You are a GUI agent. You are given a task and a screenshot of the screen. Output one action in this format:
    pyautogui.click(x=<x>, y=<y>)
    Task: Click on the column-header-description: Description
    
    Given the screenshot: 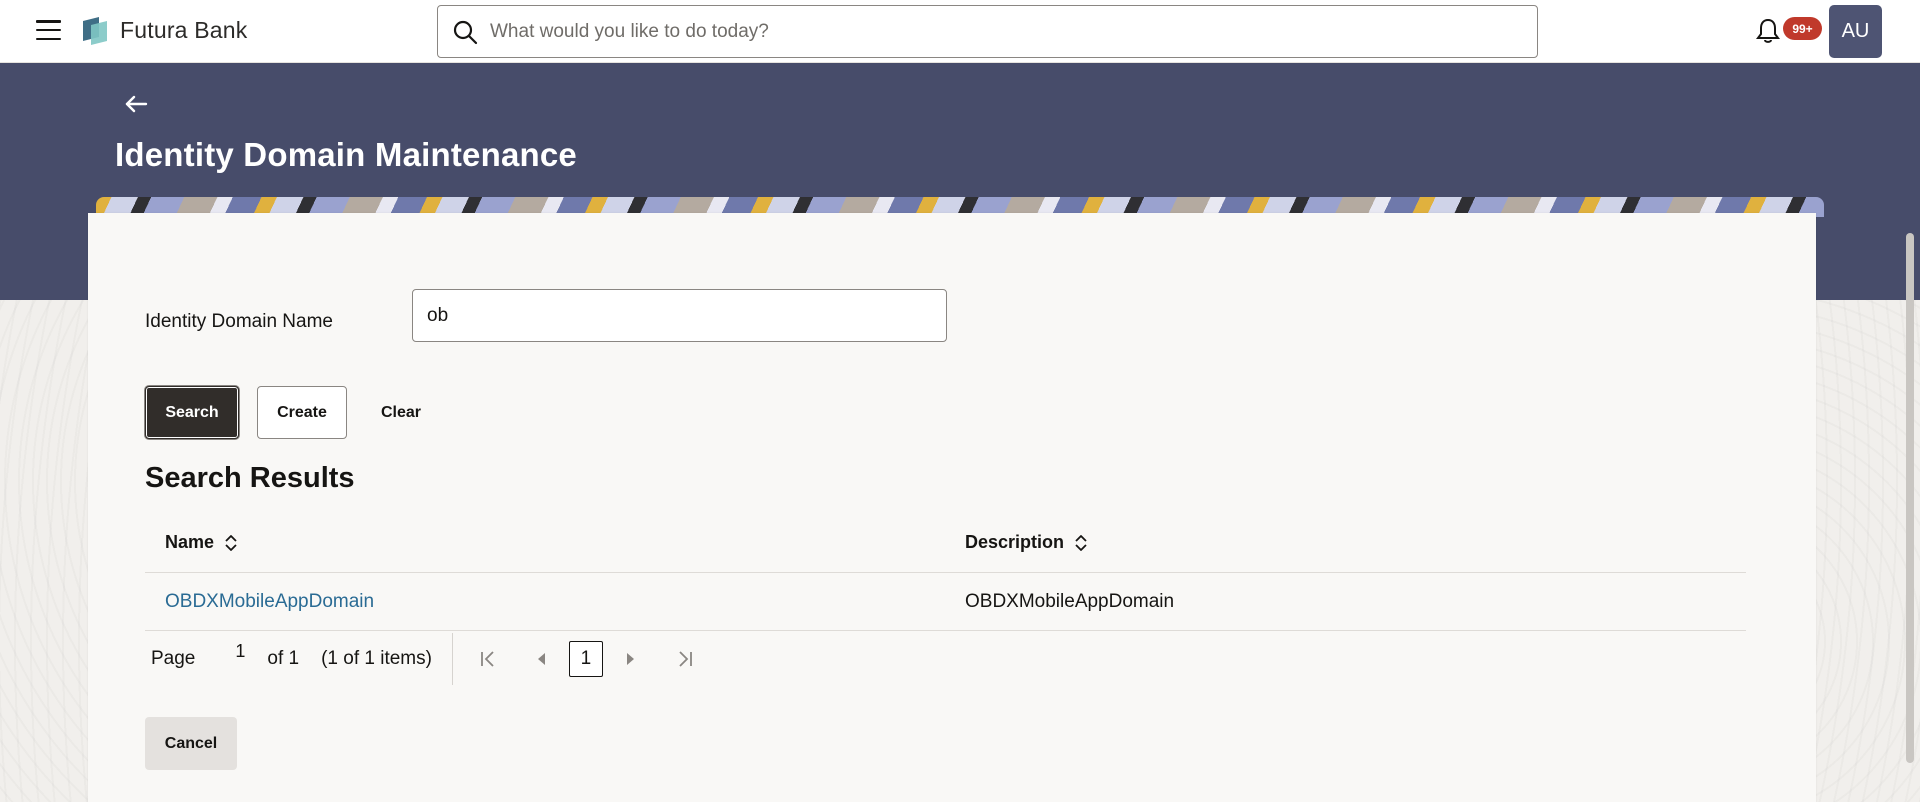 What is the action you would take?
    pyautogui.click(x=1345, y=542)
    